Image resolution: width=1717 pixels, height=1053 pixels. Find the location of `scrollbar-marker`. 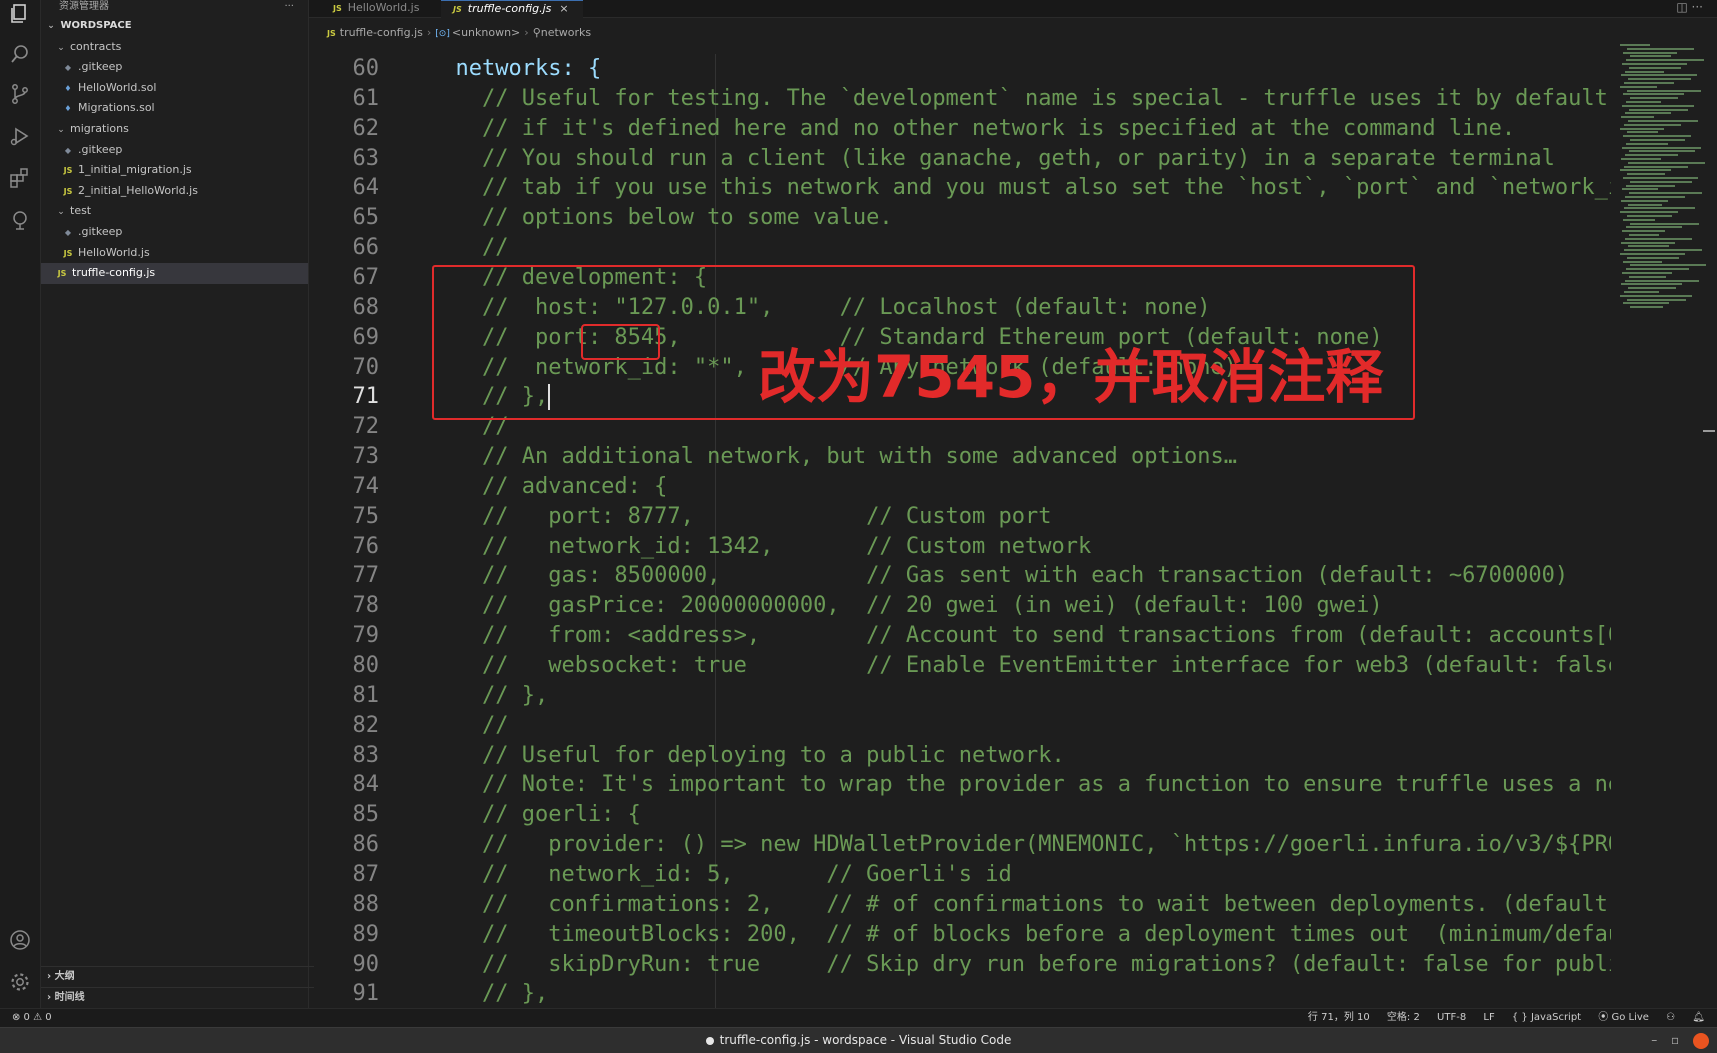

scrollbar-marker is located at coordinates (1709, 431).